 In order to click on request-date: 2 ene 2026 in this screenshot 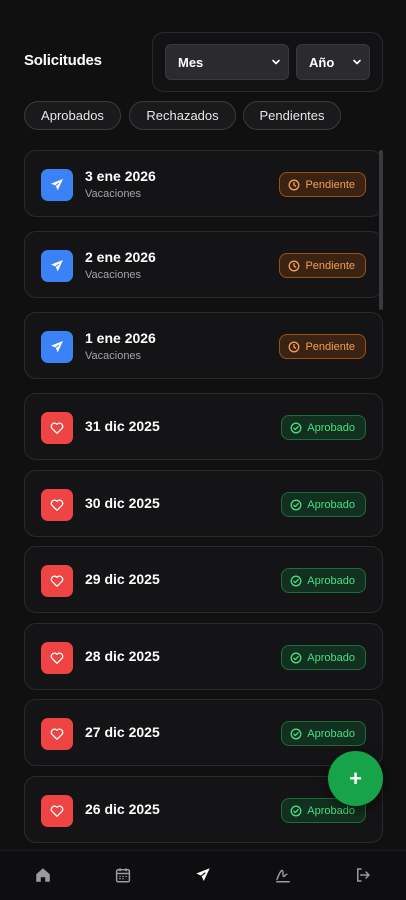, I will do `click(120, 257)`.